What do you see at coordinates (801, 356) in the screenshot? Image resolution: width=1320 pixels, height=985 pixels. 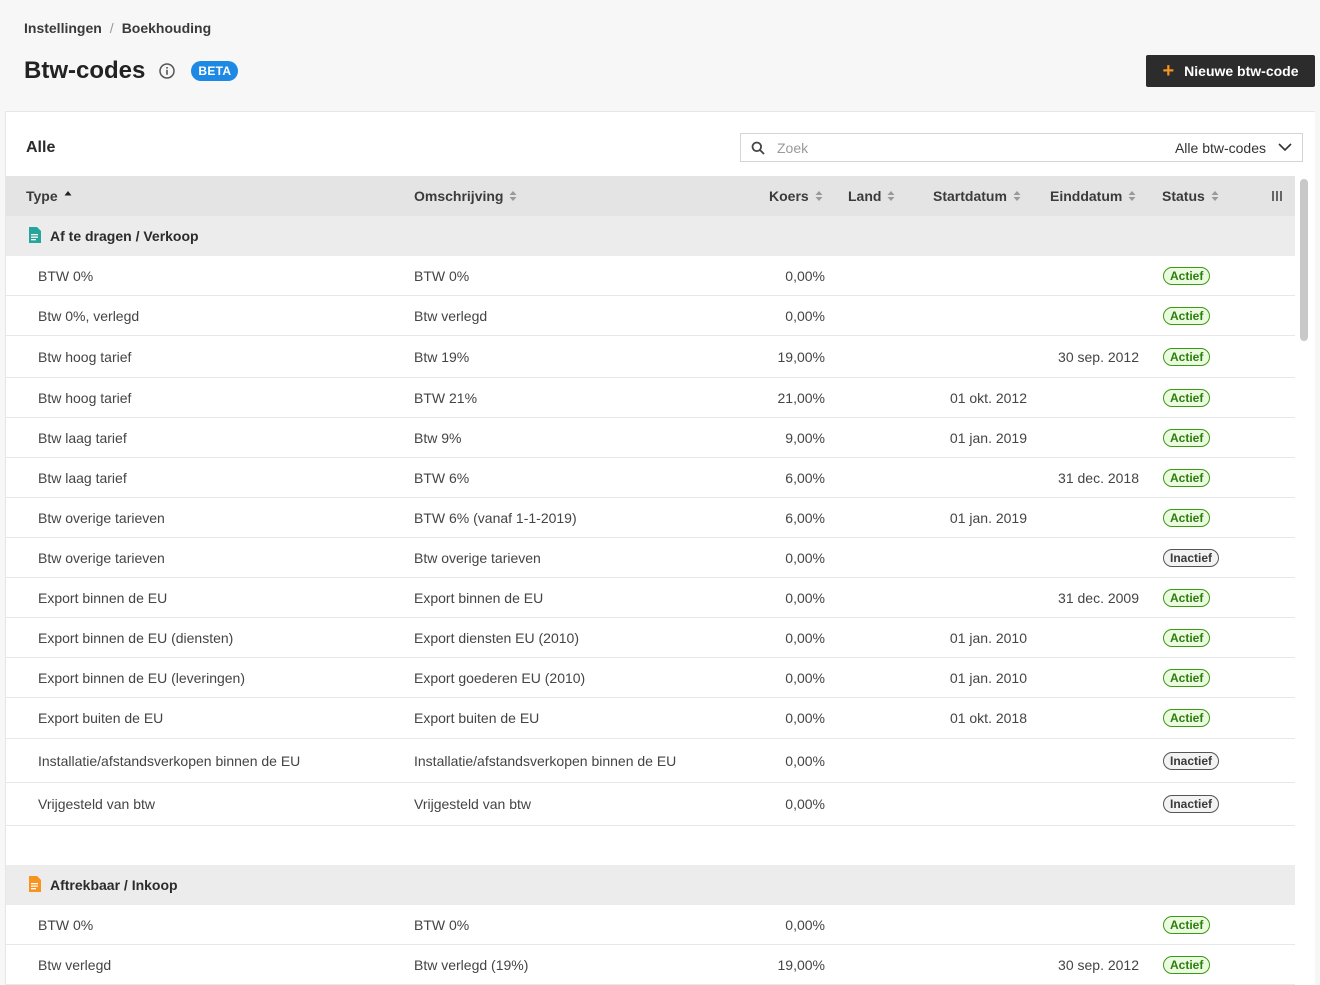 I see `cell-rate: 19,00%` at bounding box center [801, 356].